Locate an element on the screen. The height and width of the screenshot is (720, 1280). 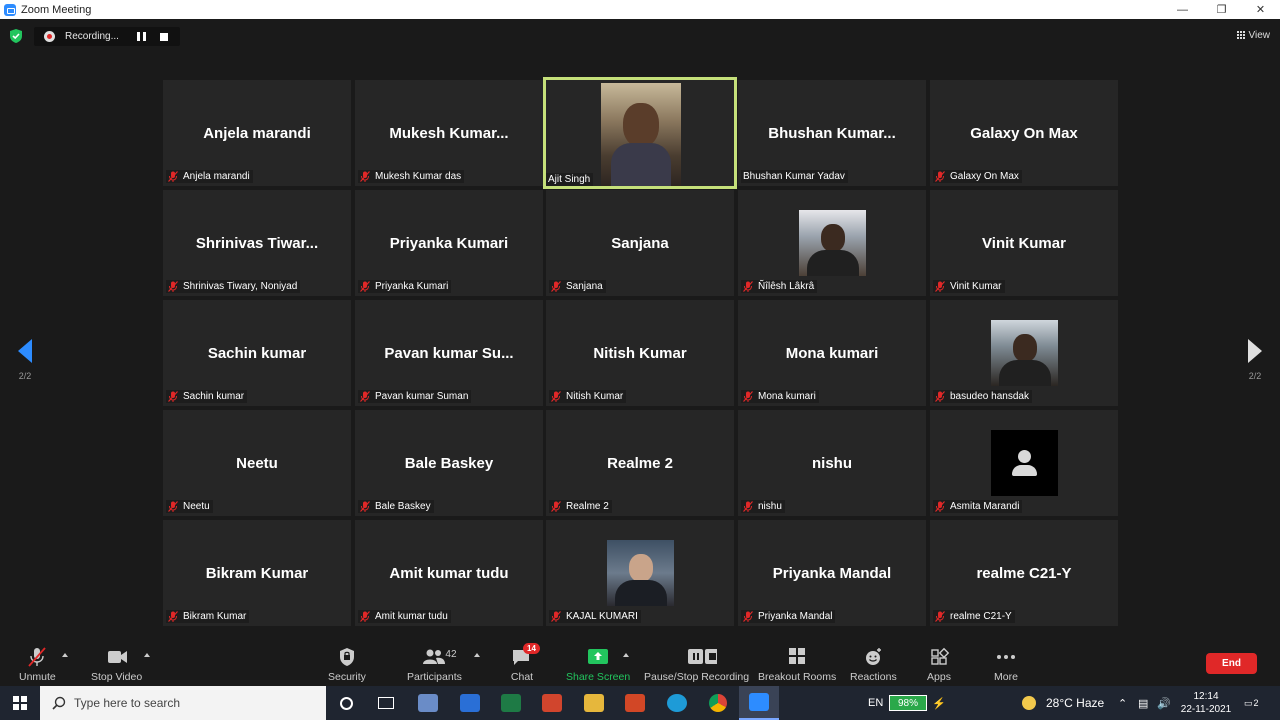
participant-tile: Priyanka Kumari Priyanka Kumari is located at coordinates (449, 243).